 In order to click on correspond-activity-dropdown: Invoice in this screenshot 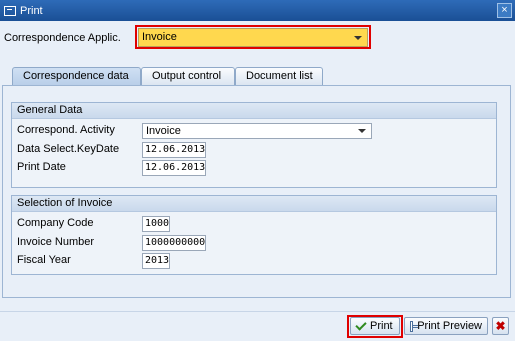, I will do `click(257, 131)`.